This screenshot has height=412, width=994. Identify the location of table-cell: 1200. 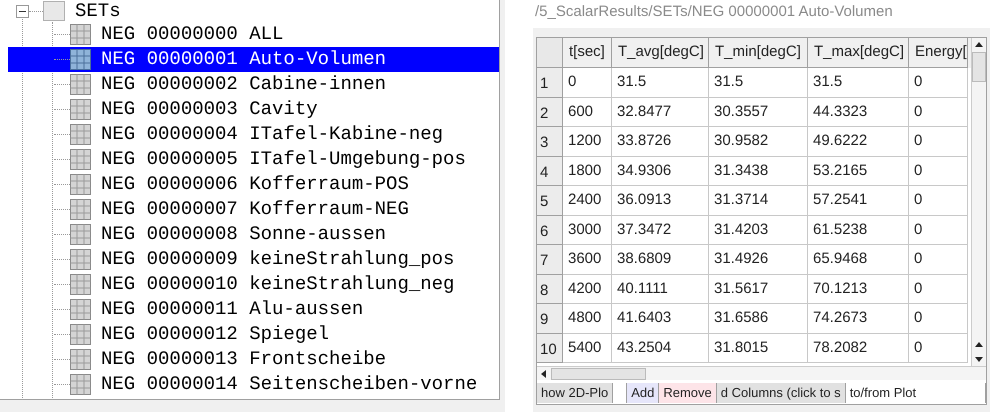
(587, 141).